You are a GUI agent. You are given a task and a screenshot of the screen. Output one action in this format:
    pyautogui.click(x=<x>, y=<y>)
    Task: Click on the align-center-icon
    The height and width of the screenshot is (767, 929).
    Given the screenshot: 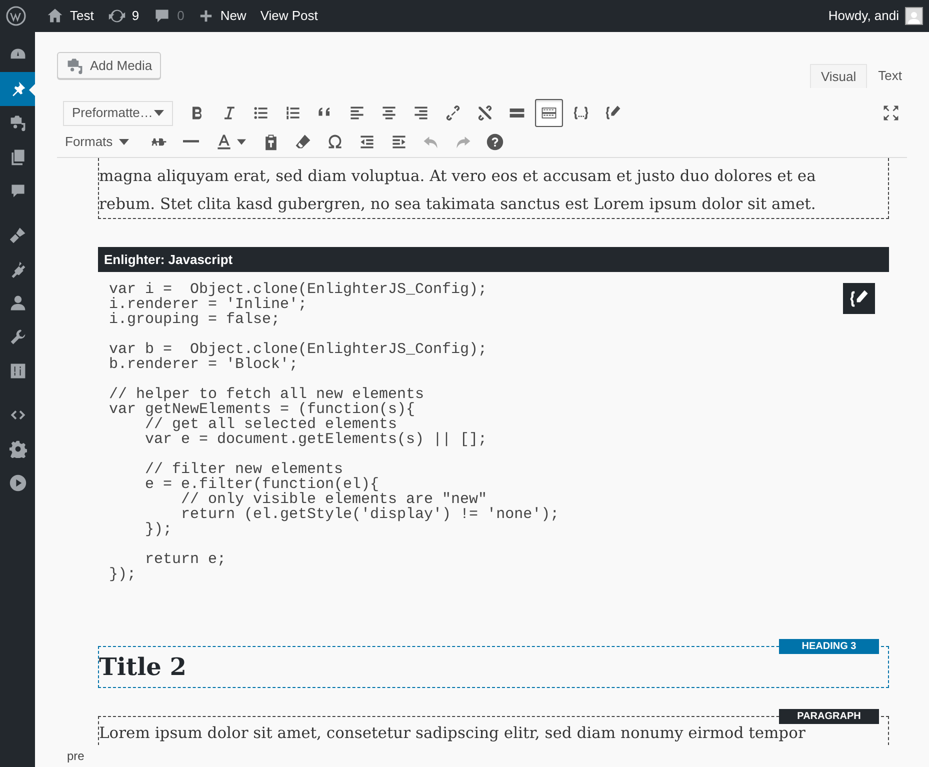 What is the action you would take?
    pyautogui.click(x=389, y=113)
    